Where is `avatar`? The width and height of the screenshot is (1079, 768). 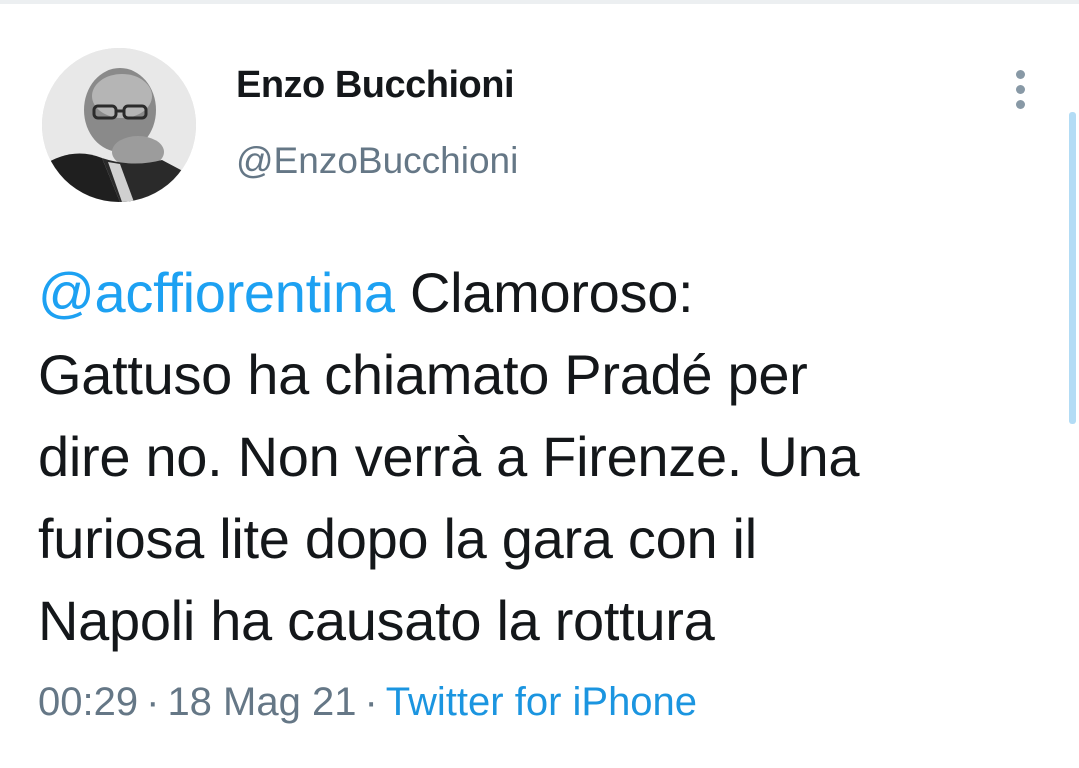 avatar is located at coordinates (119, 125).